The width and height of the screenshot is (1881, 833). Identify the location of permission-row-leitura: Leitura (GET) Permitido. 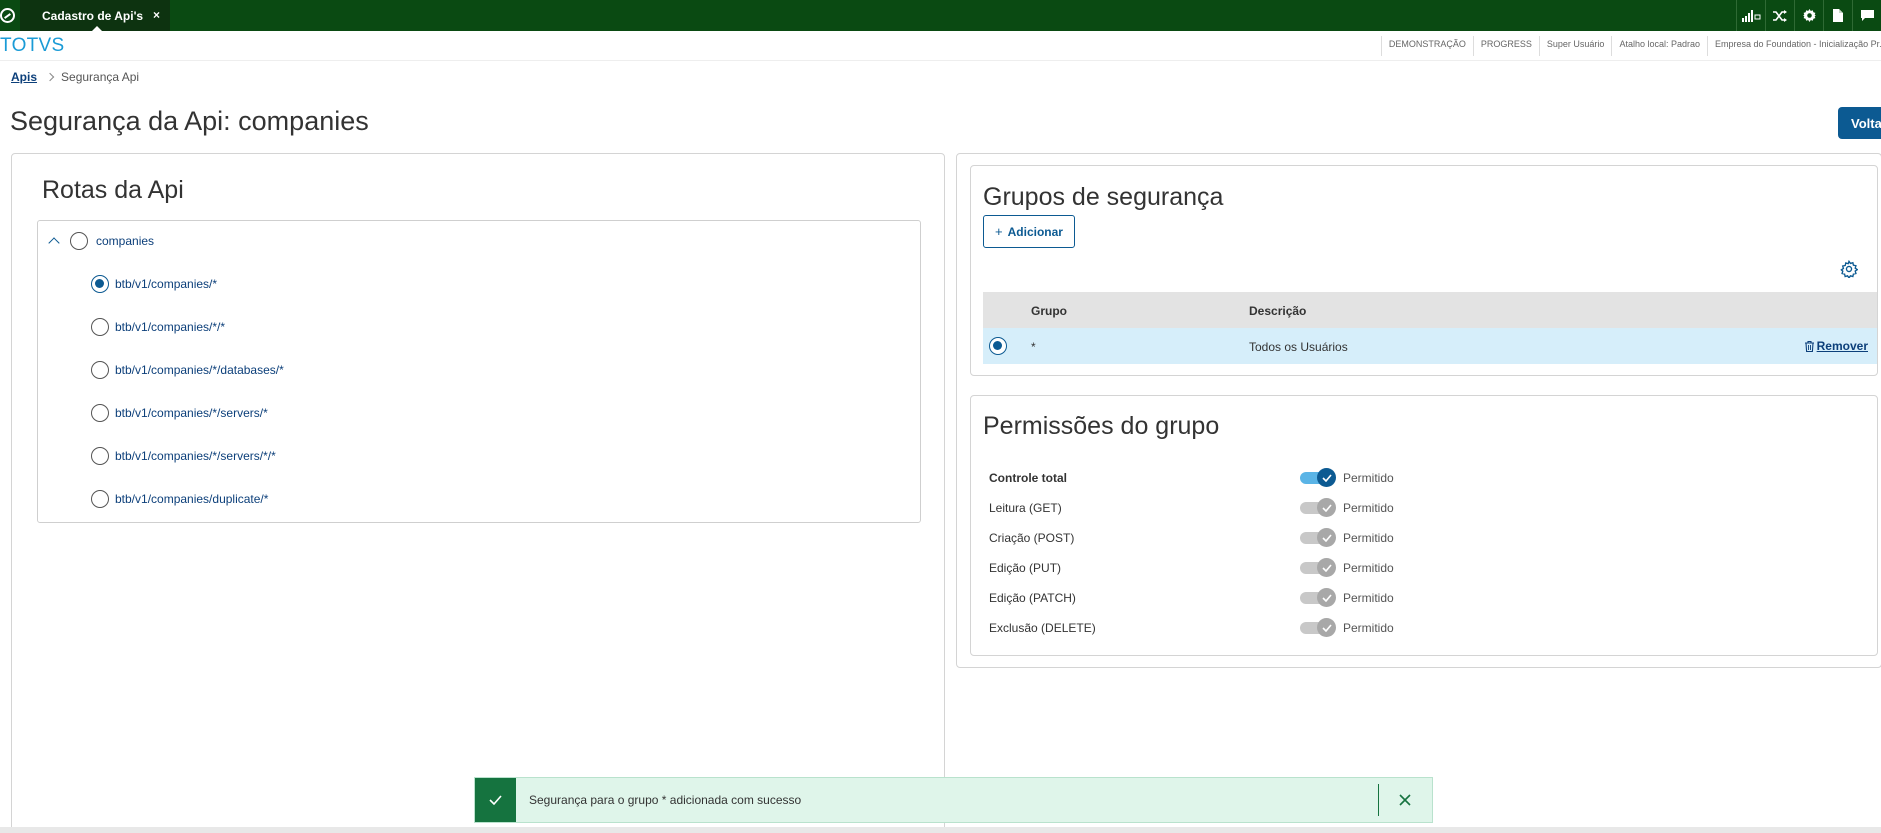
(1429, 508).